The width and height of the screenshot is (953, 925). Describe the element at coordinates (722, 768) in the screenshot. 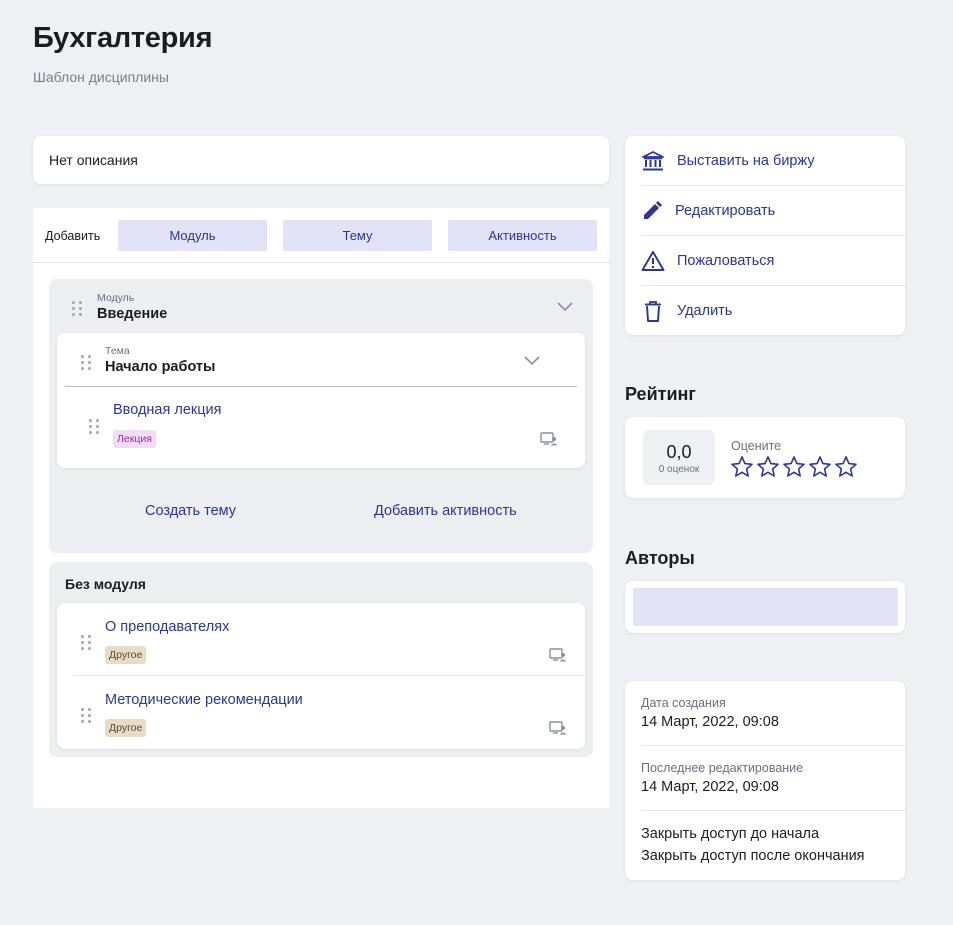

I see `edited-label: Последнее редактирование` at that location.